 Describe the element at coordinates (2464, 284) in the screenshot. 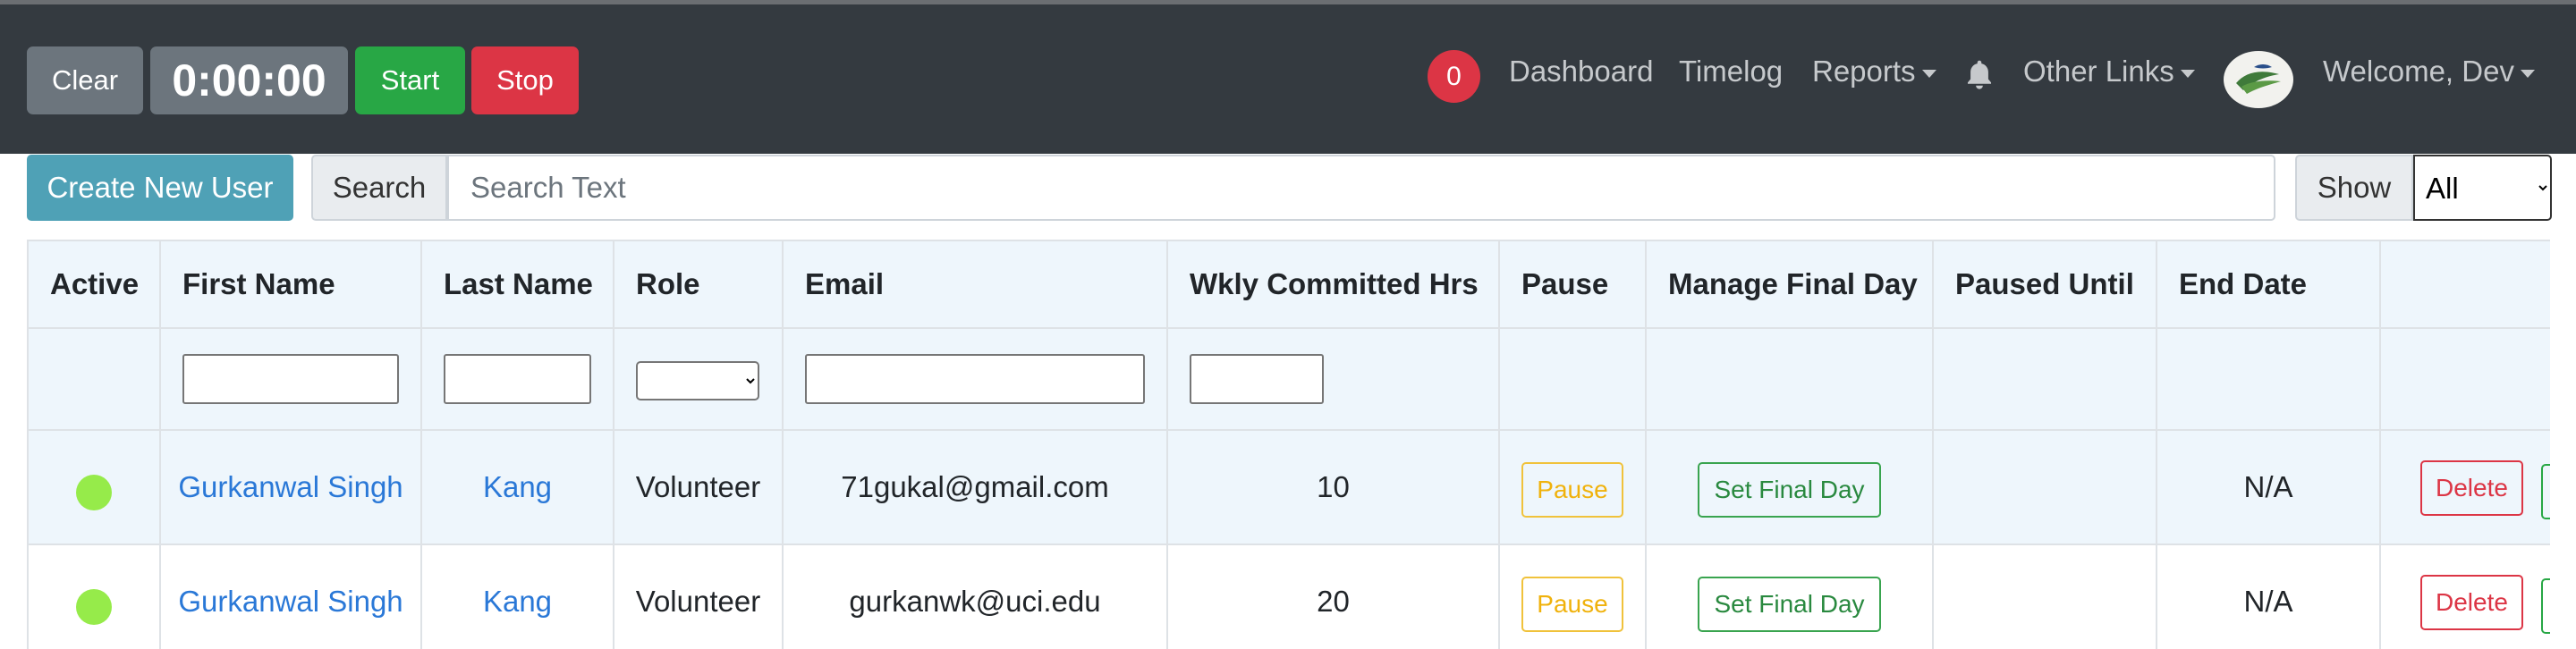

I see `header-actions` at that location.